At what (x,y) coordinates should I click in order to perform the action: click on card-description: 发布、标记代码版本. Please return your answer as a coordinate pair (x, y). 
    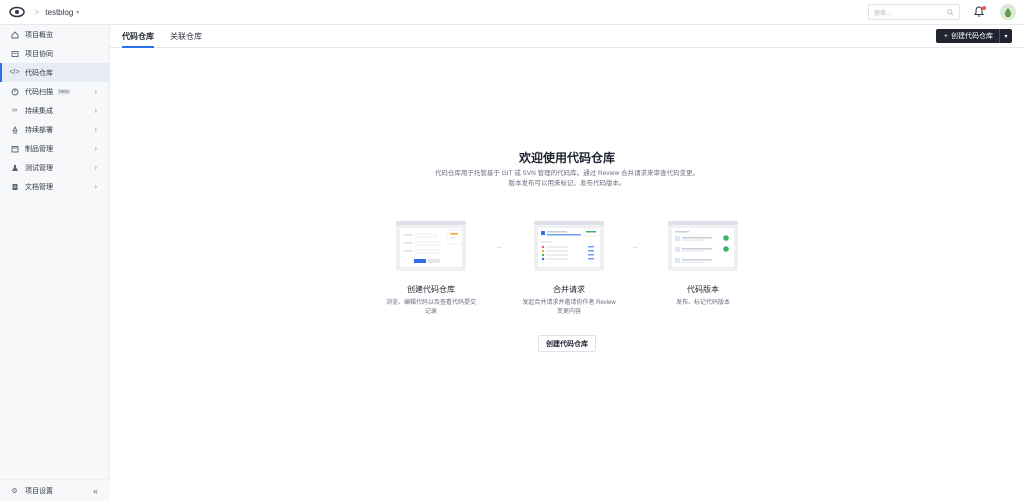
    Looking at the image, I should click on (703, 303).